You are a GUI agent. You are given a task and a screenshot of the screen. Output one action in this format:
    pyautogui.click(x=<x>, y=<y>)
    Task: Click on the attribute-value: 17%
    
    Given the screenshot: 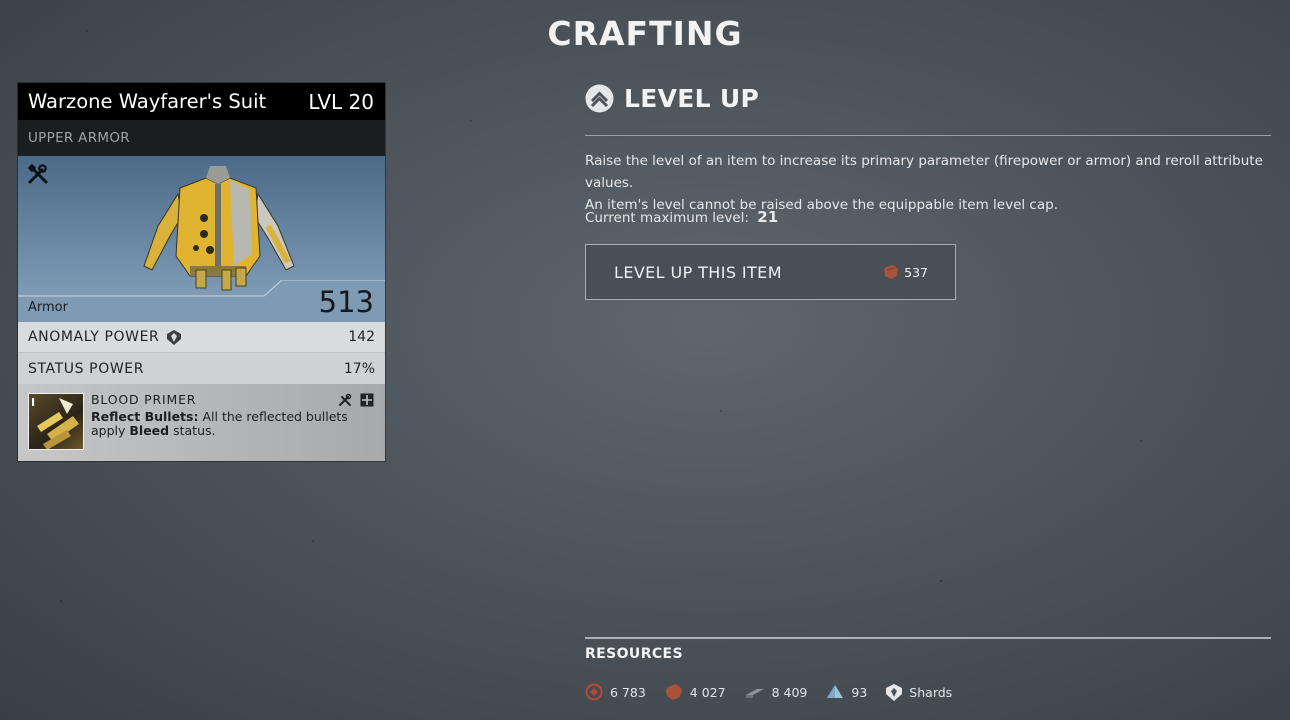 What is the action you would take?
    pyautogui.click(x=359, y=368)
    